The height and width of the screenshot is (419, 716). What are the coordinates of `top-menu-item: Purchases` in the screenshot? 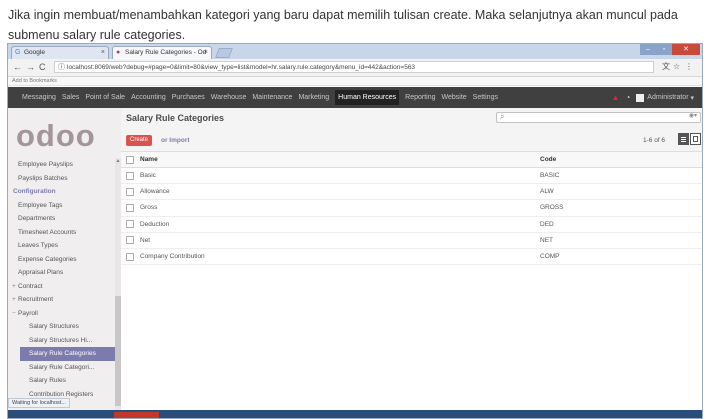 It's located at (188, 97).